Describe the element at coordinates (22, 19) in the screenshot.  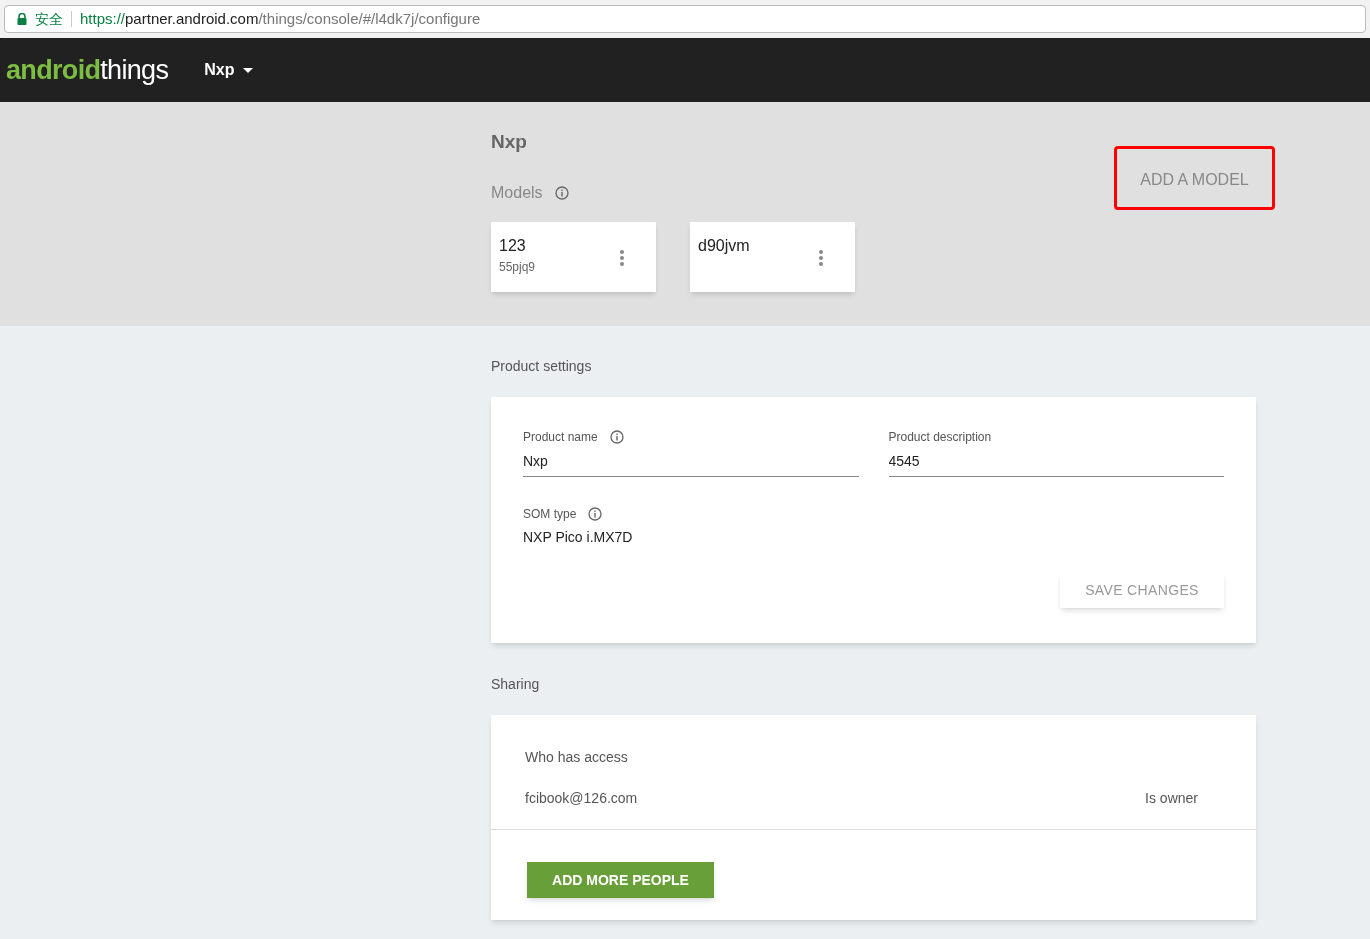
I see `lock-icon` at that location.